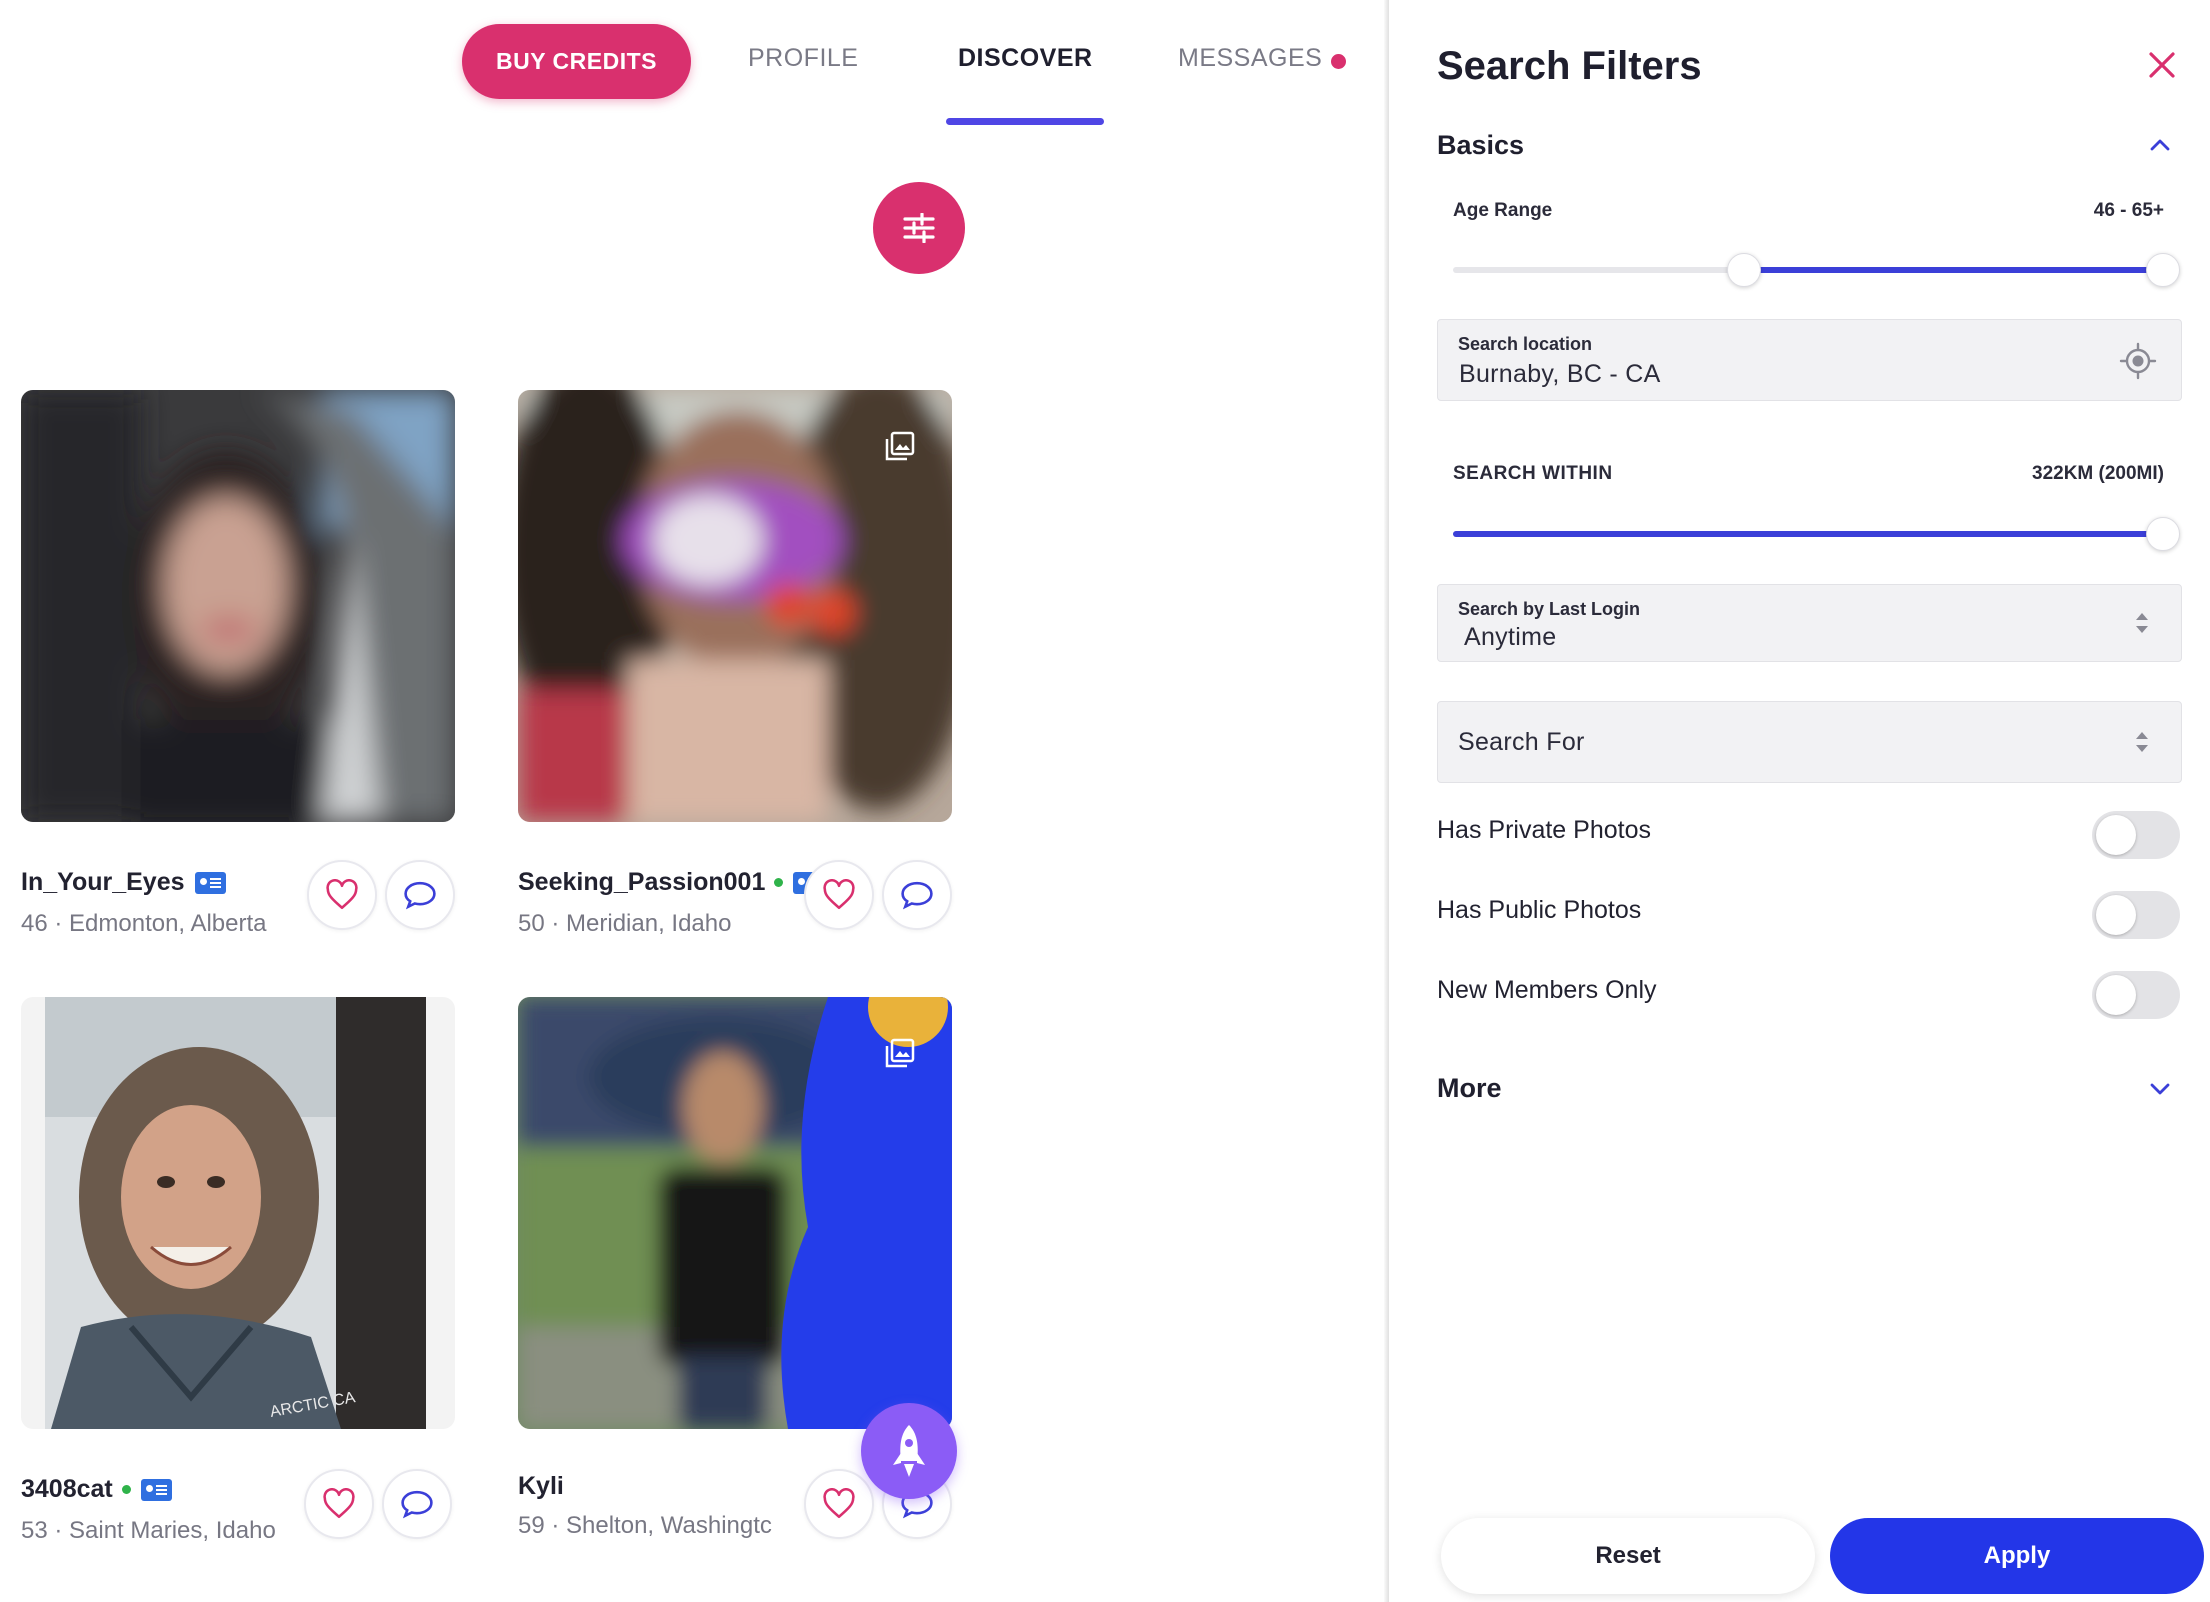 This screenshot has height=1602, width=2210. Describe the element at coordinates (123, 882) in the screenshot. I see `profile-username: In_Your_Eyes` at that location.